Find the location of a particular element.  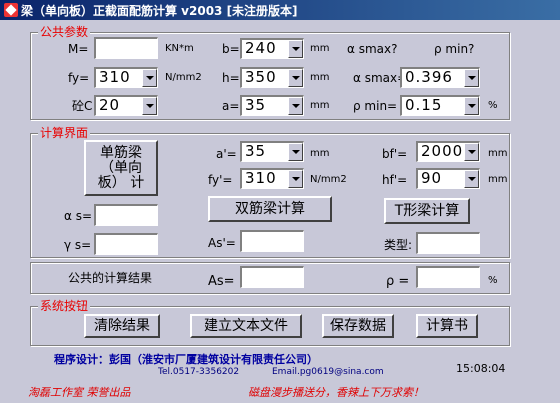

rho-result-unit: % is located at coordinates (493, 280).